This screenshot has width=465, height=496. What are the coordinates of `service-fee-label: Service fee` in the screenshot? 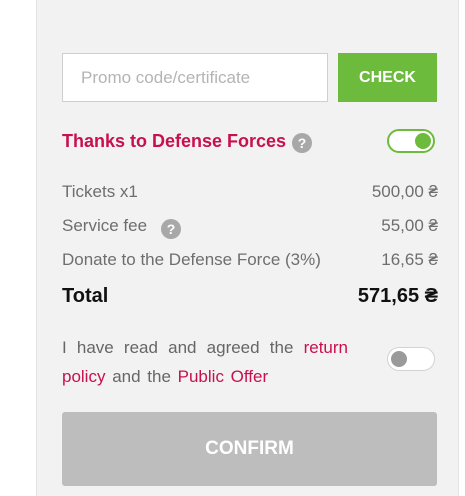 It's located at (105, 225).